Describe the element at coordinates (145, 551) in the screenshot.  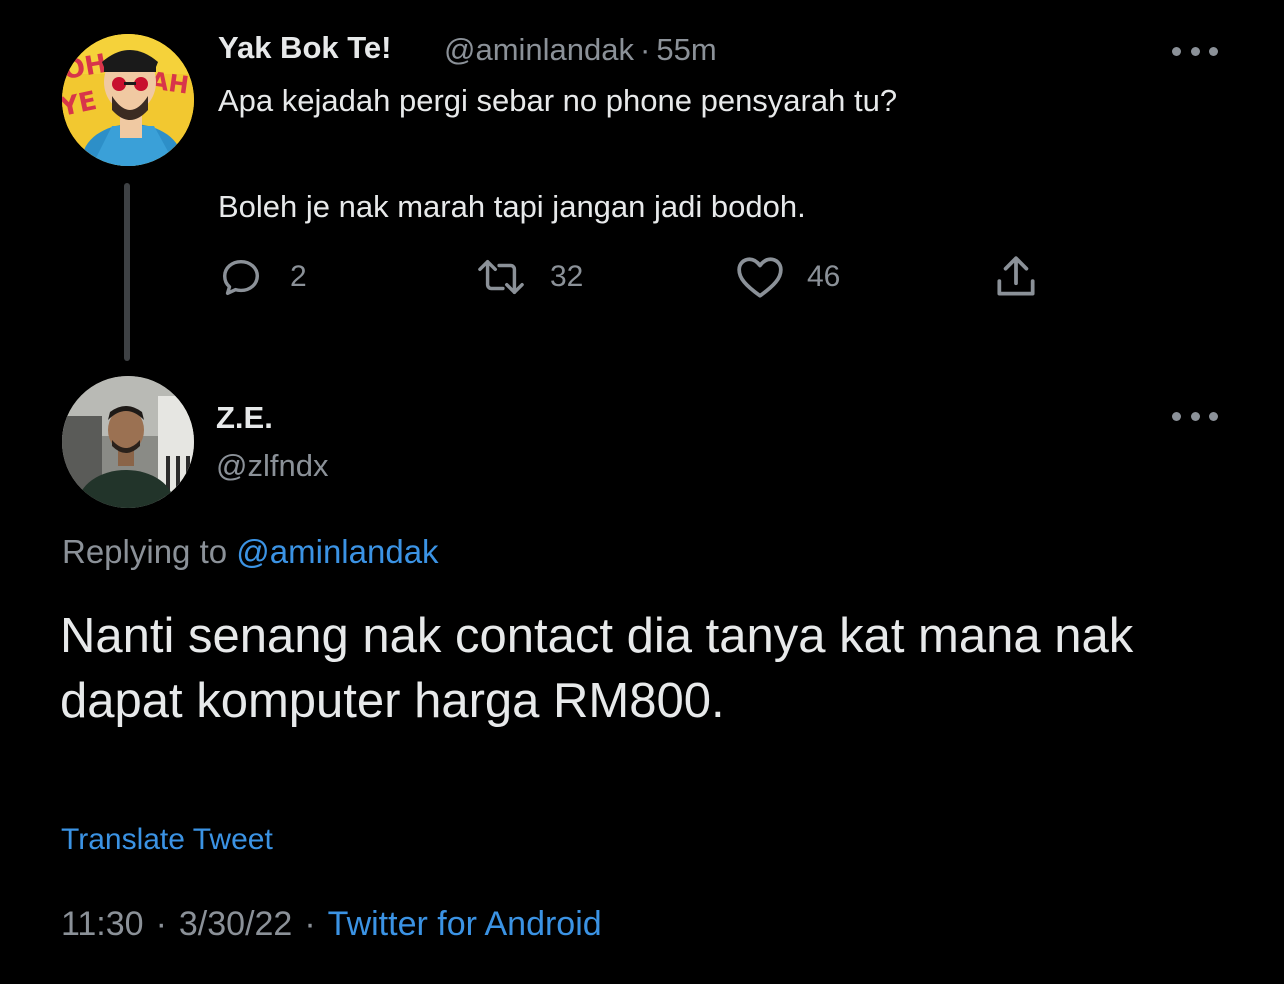
I see `replying-label: Replying to` at that location.